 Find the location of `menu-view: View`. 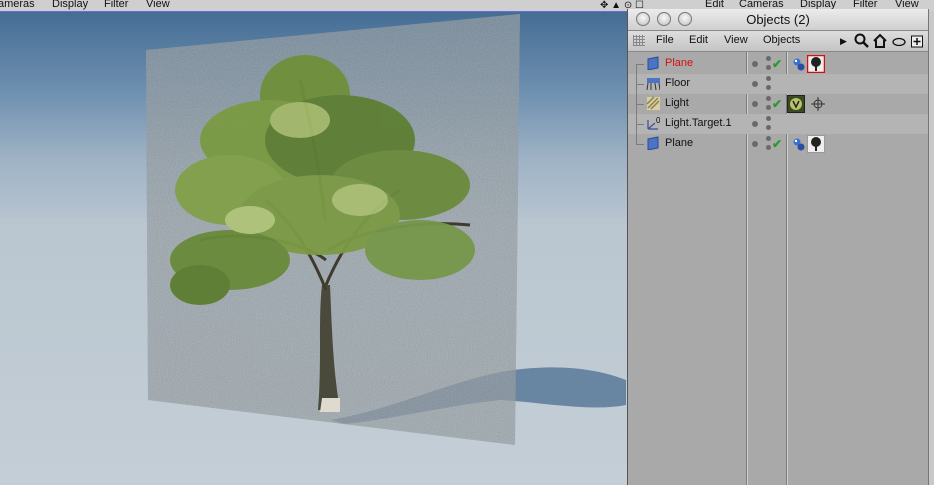

menu-view: View is located at coordinates (736, 40).